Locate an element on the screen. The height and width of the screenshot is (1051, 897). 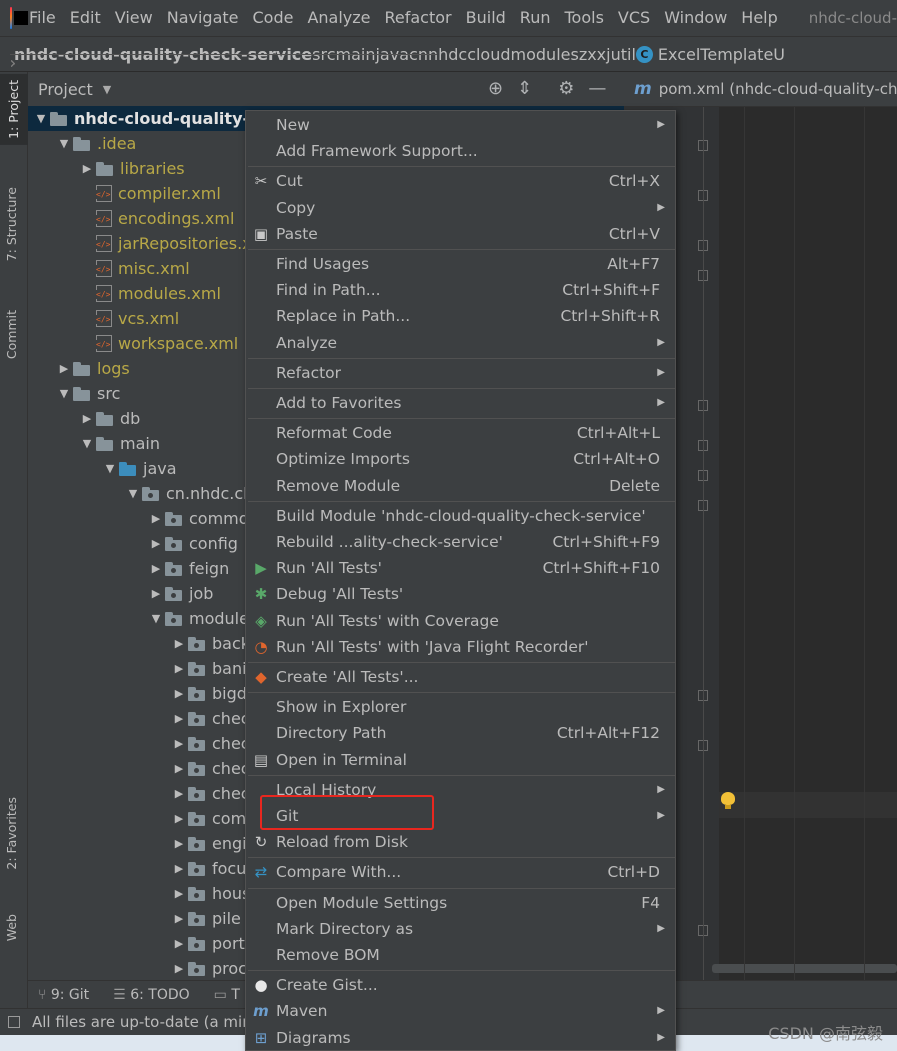
tree-node: ▼ cn.nhdc.clo is located at coordinates (143, 493).